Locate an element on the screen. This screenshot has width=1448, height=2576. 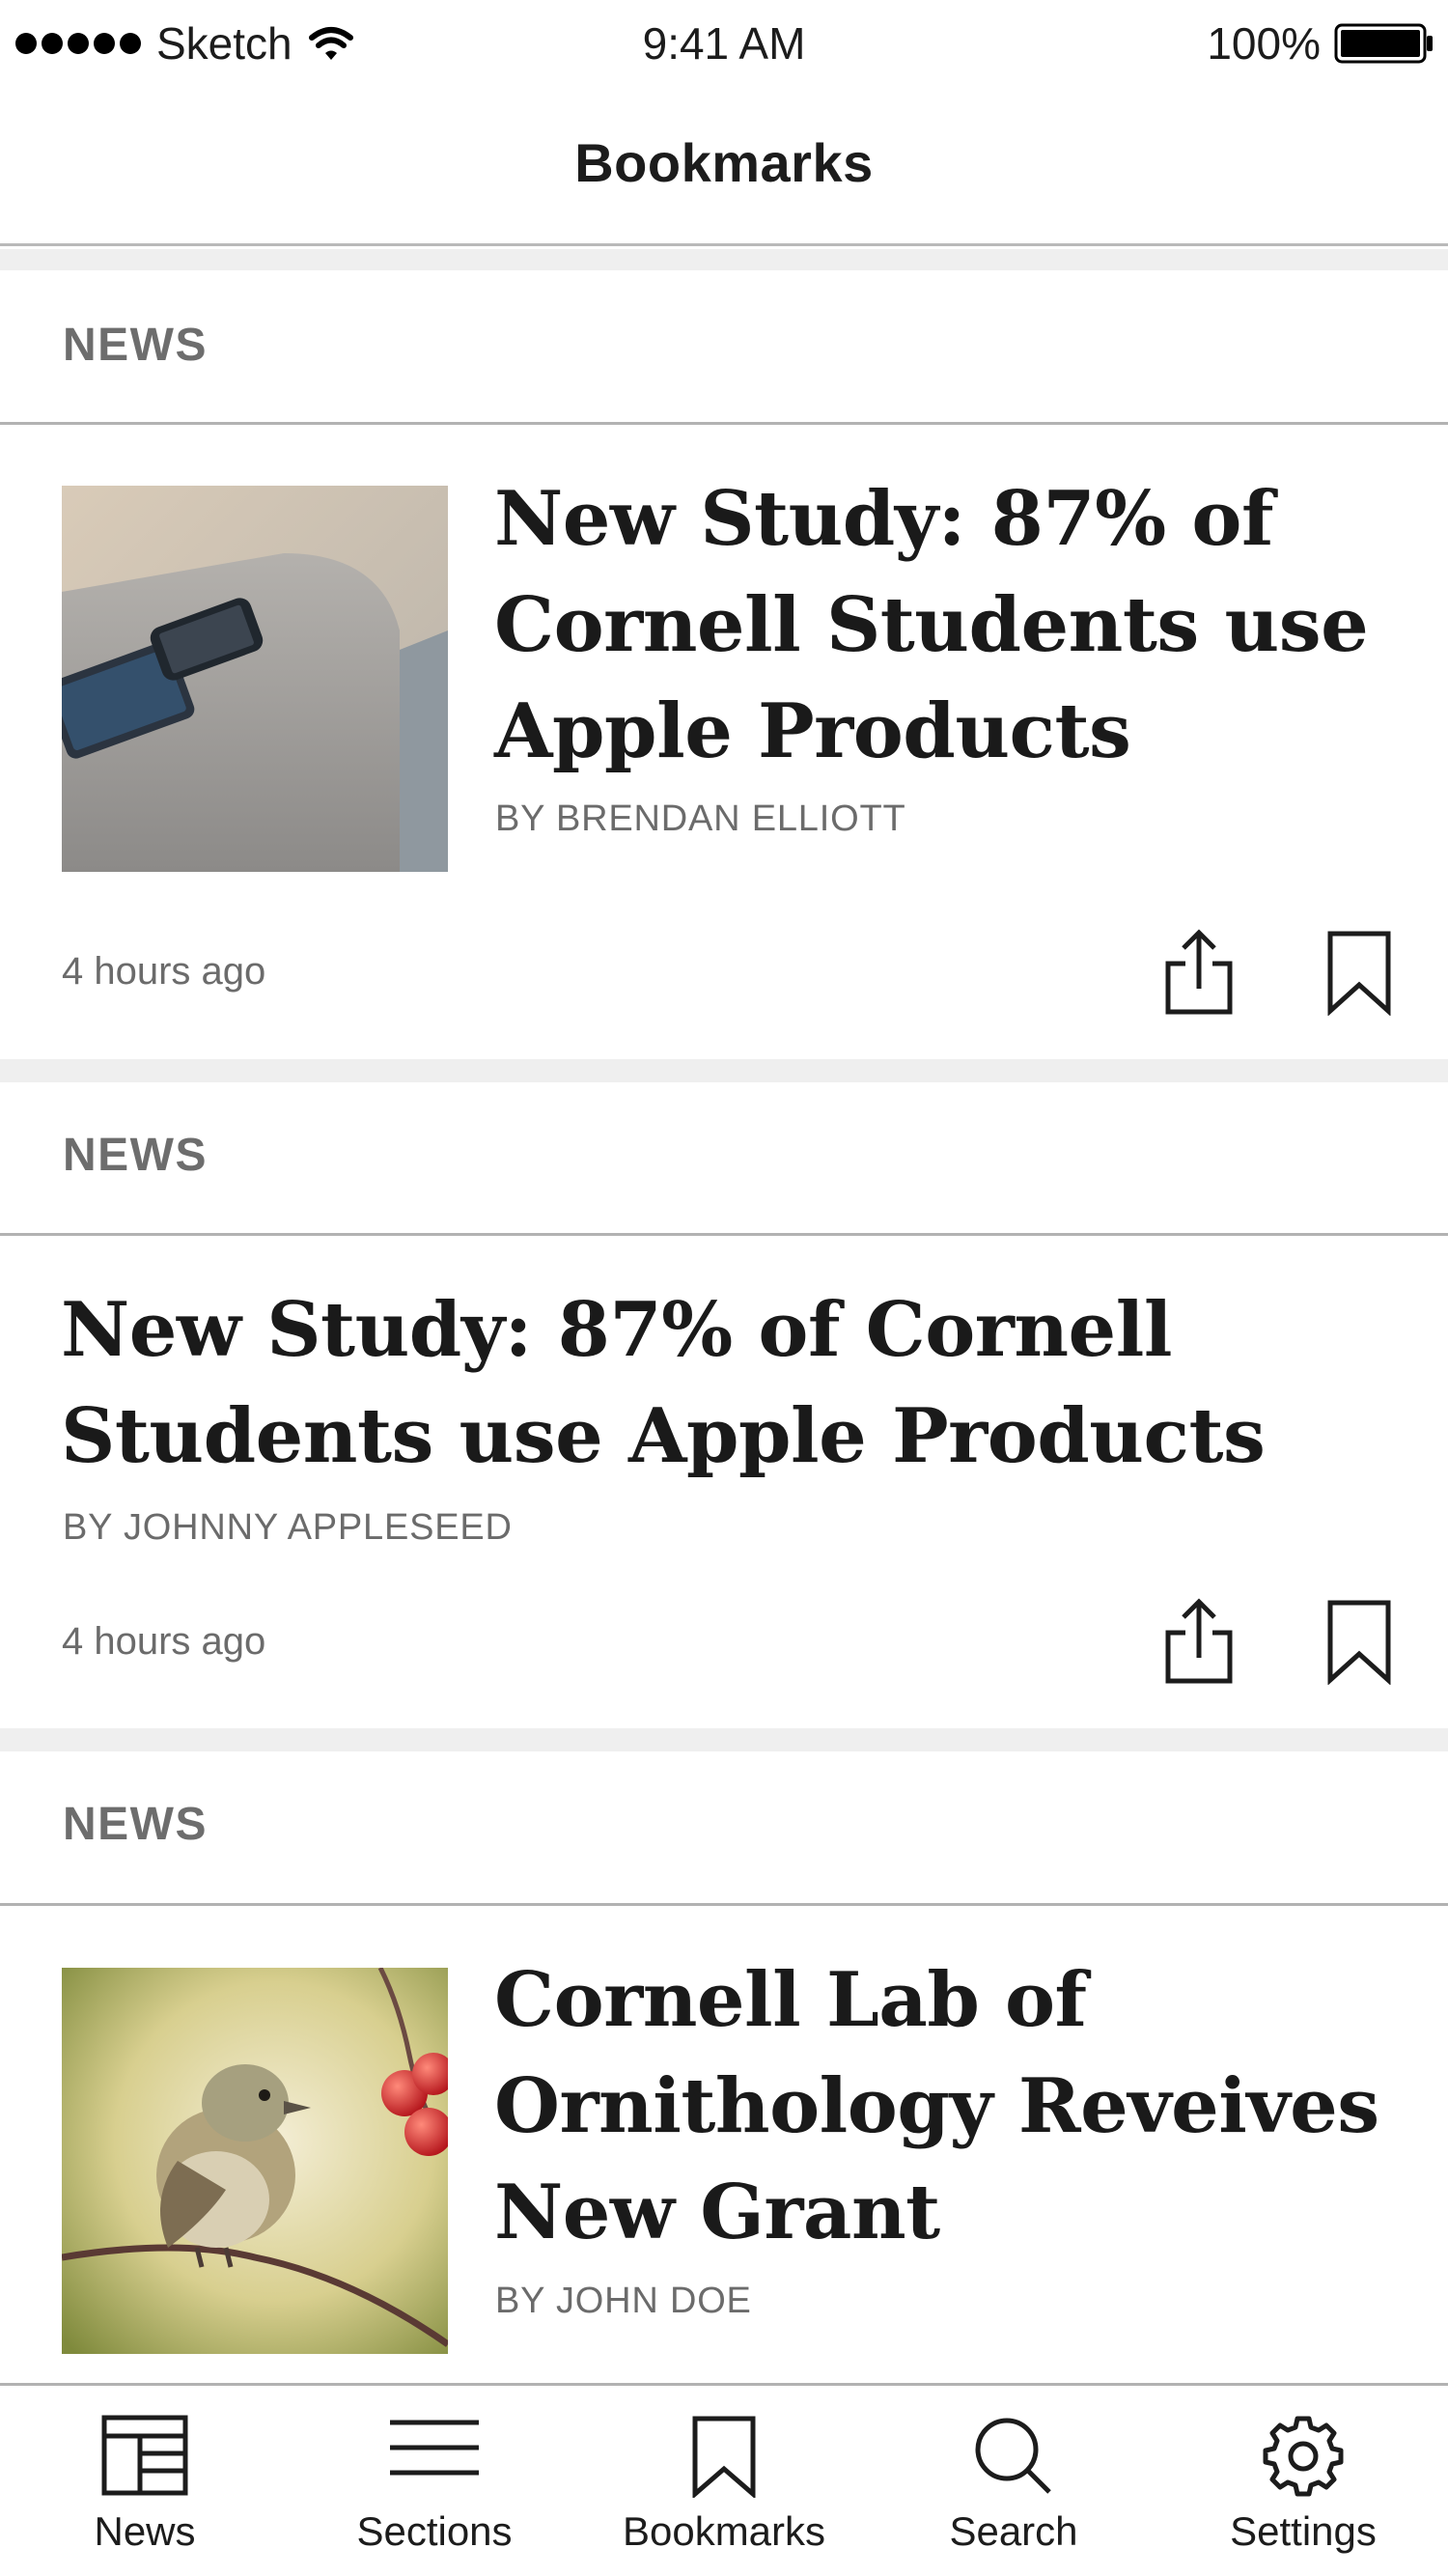
headline-line: New Study: 87% of is located at coordinates (884, 519).